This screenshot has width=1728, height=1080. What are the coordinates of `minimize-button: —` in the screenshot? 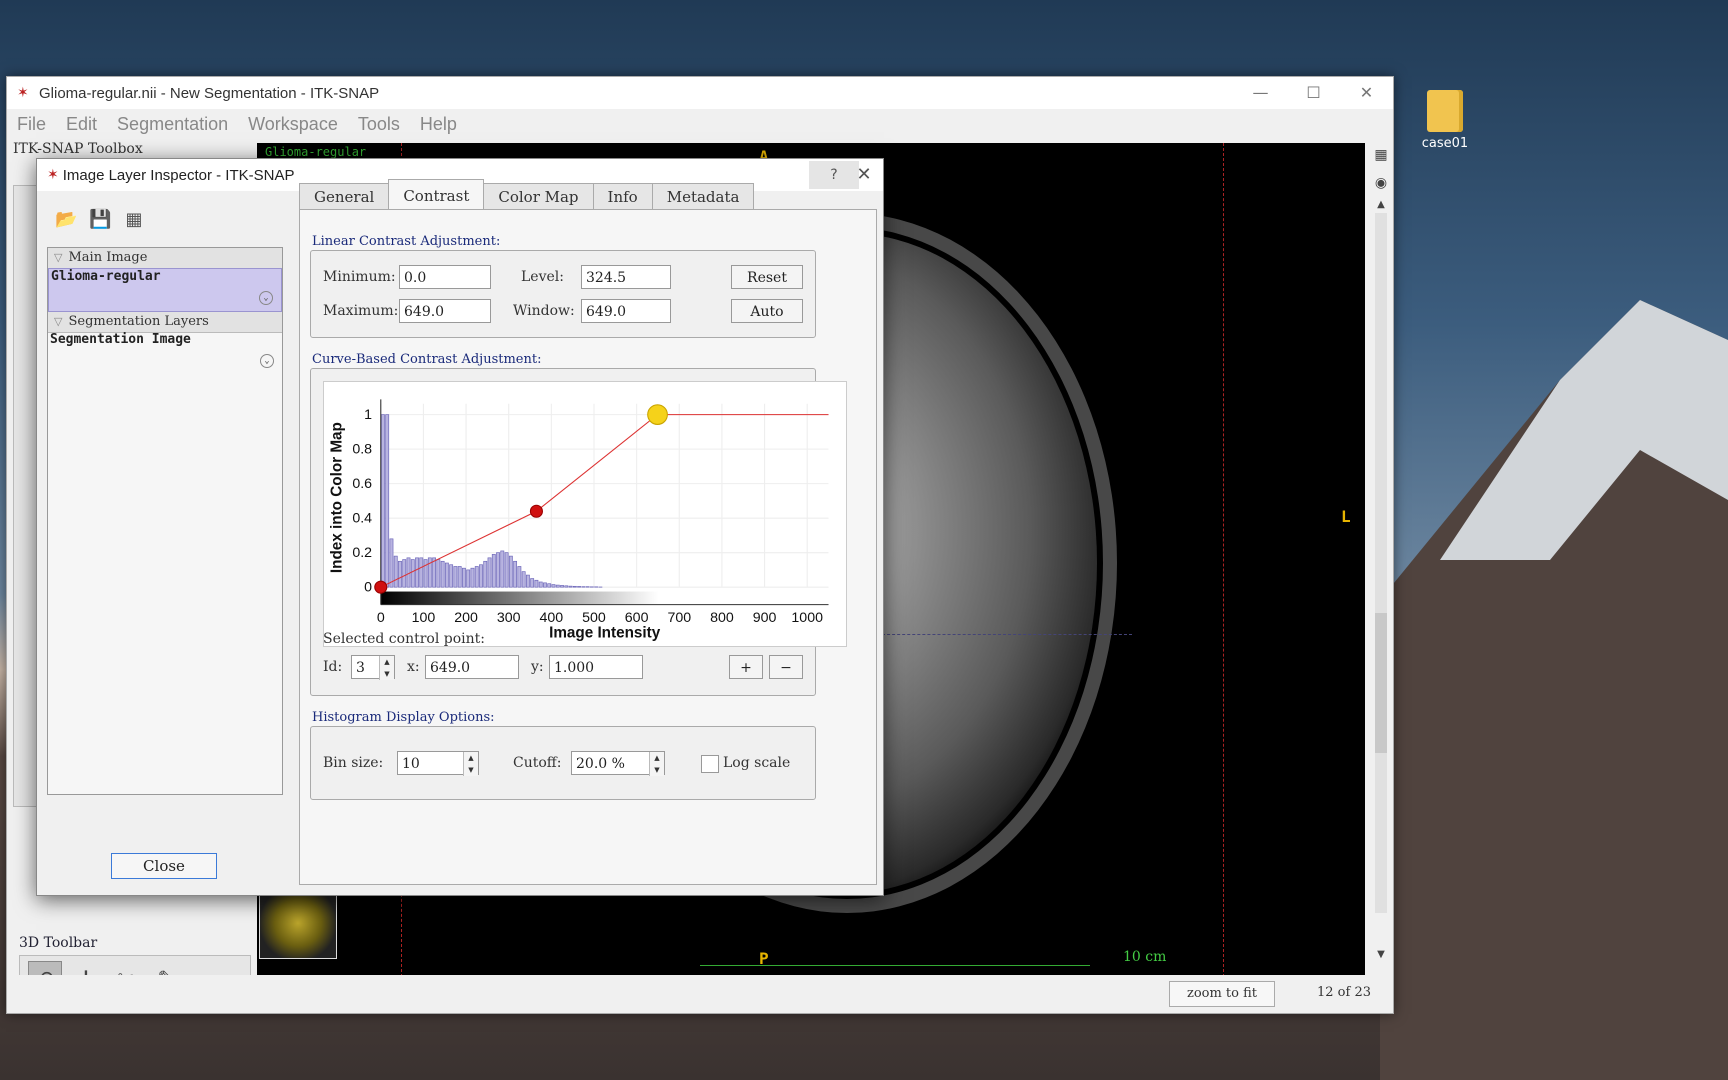 It's located at (1260, 93).